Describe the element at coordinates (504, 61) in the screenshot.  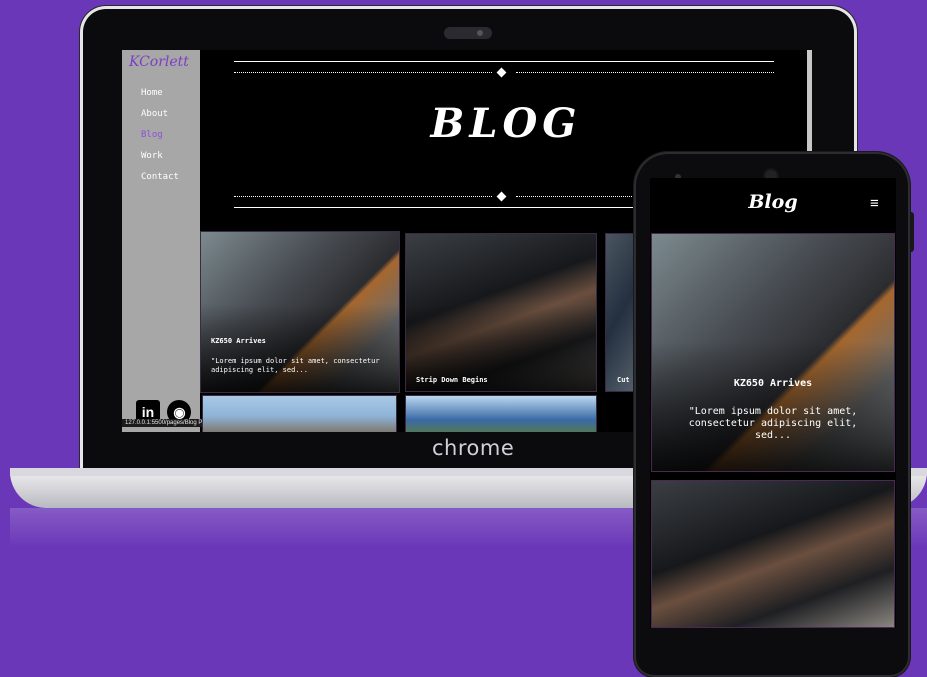
I see `banner-rule-top` at that location.